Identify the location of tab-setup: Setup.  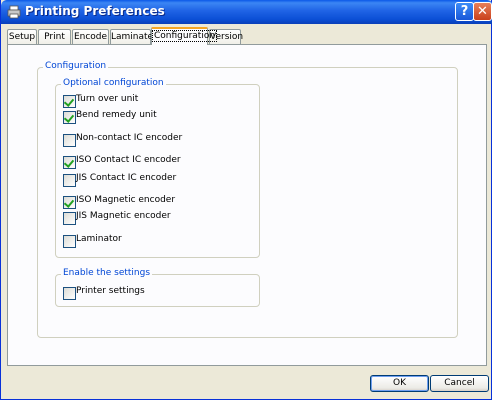
(22, 36).